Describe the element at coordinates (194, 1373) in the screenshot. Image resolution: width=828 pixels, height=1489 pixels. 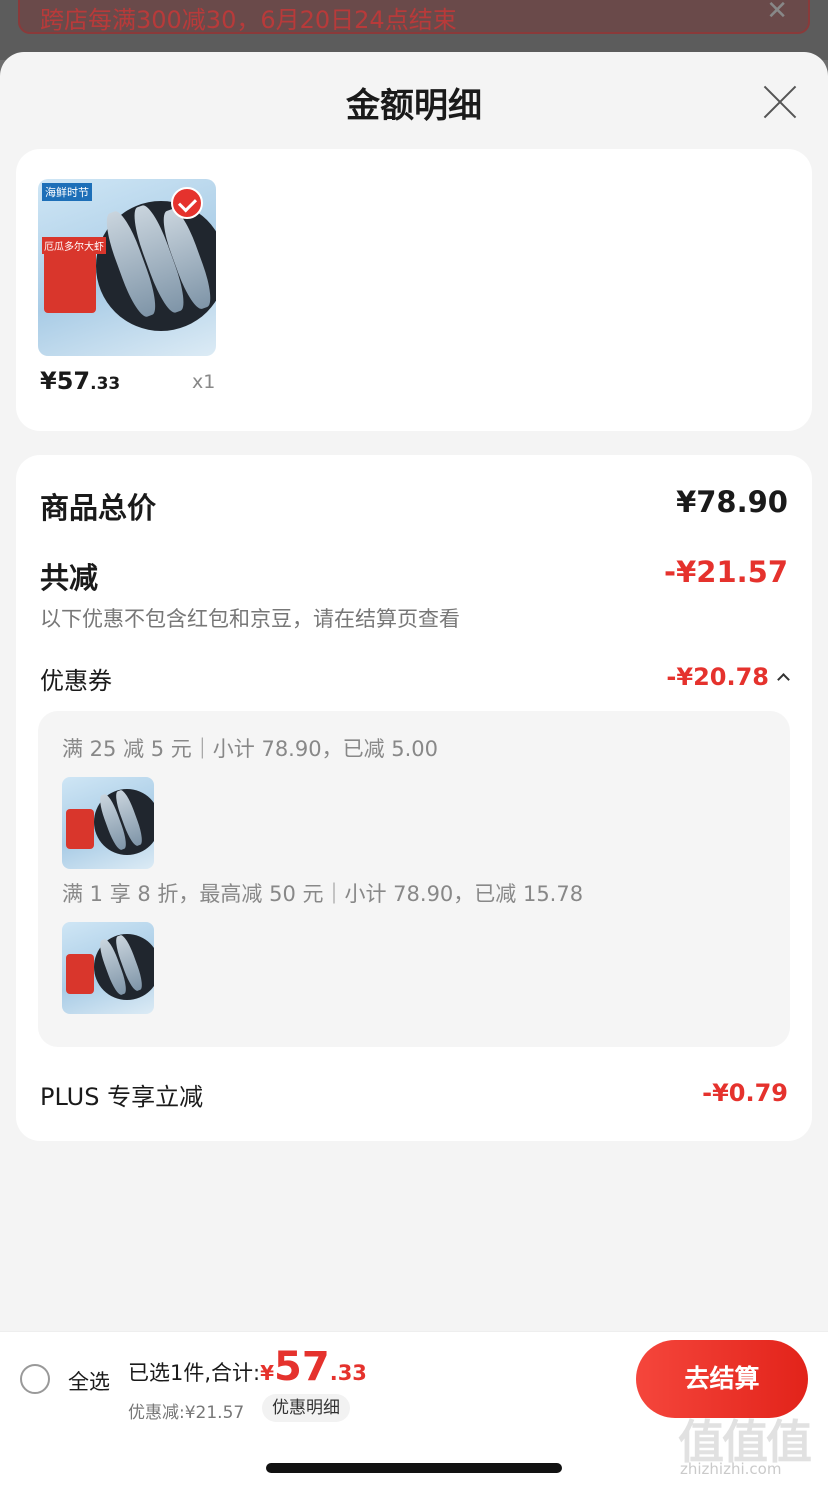
I see `summary-prefix: 已选1件,合计:` at that location.